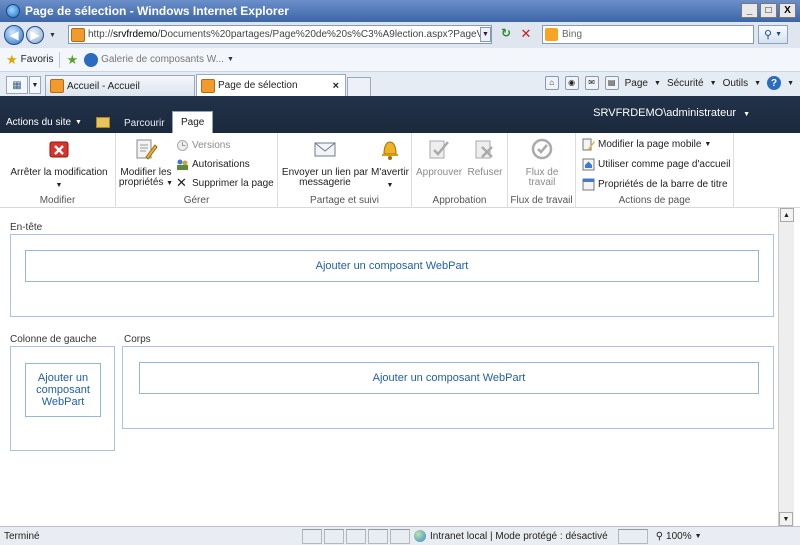  What do you see at coordinates (685, 83) in the screenshot?
I see `security-menu: Sécurité` at bounding box center [685, 83].